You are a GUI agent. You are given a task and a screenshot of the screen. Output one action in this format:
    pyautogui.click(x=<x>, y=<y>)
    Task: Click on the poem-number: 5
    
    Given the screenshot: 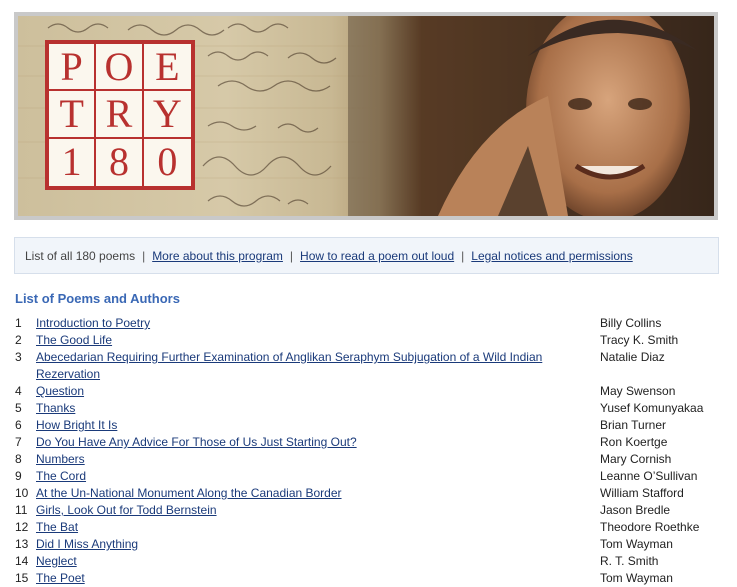 What is the action you would take?
    pyautogui.click(x=18, y=408)
    